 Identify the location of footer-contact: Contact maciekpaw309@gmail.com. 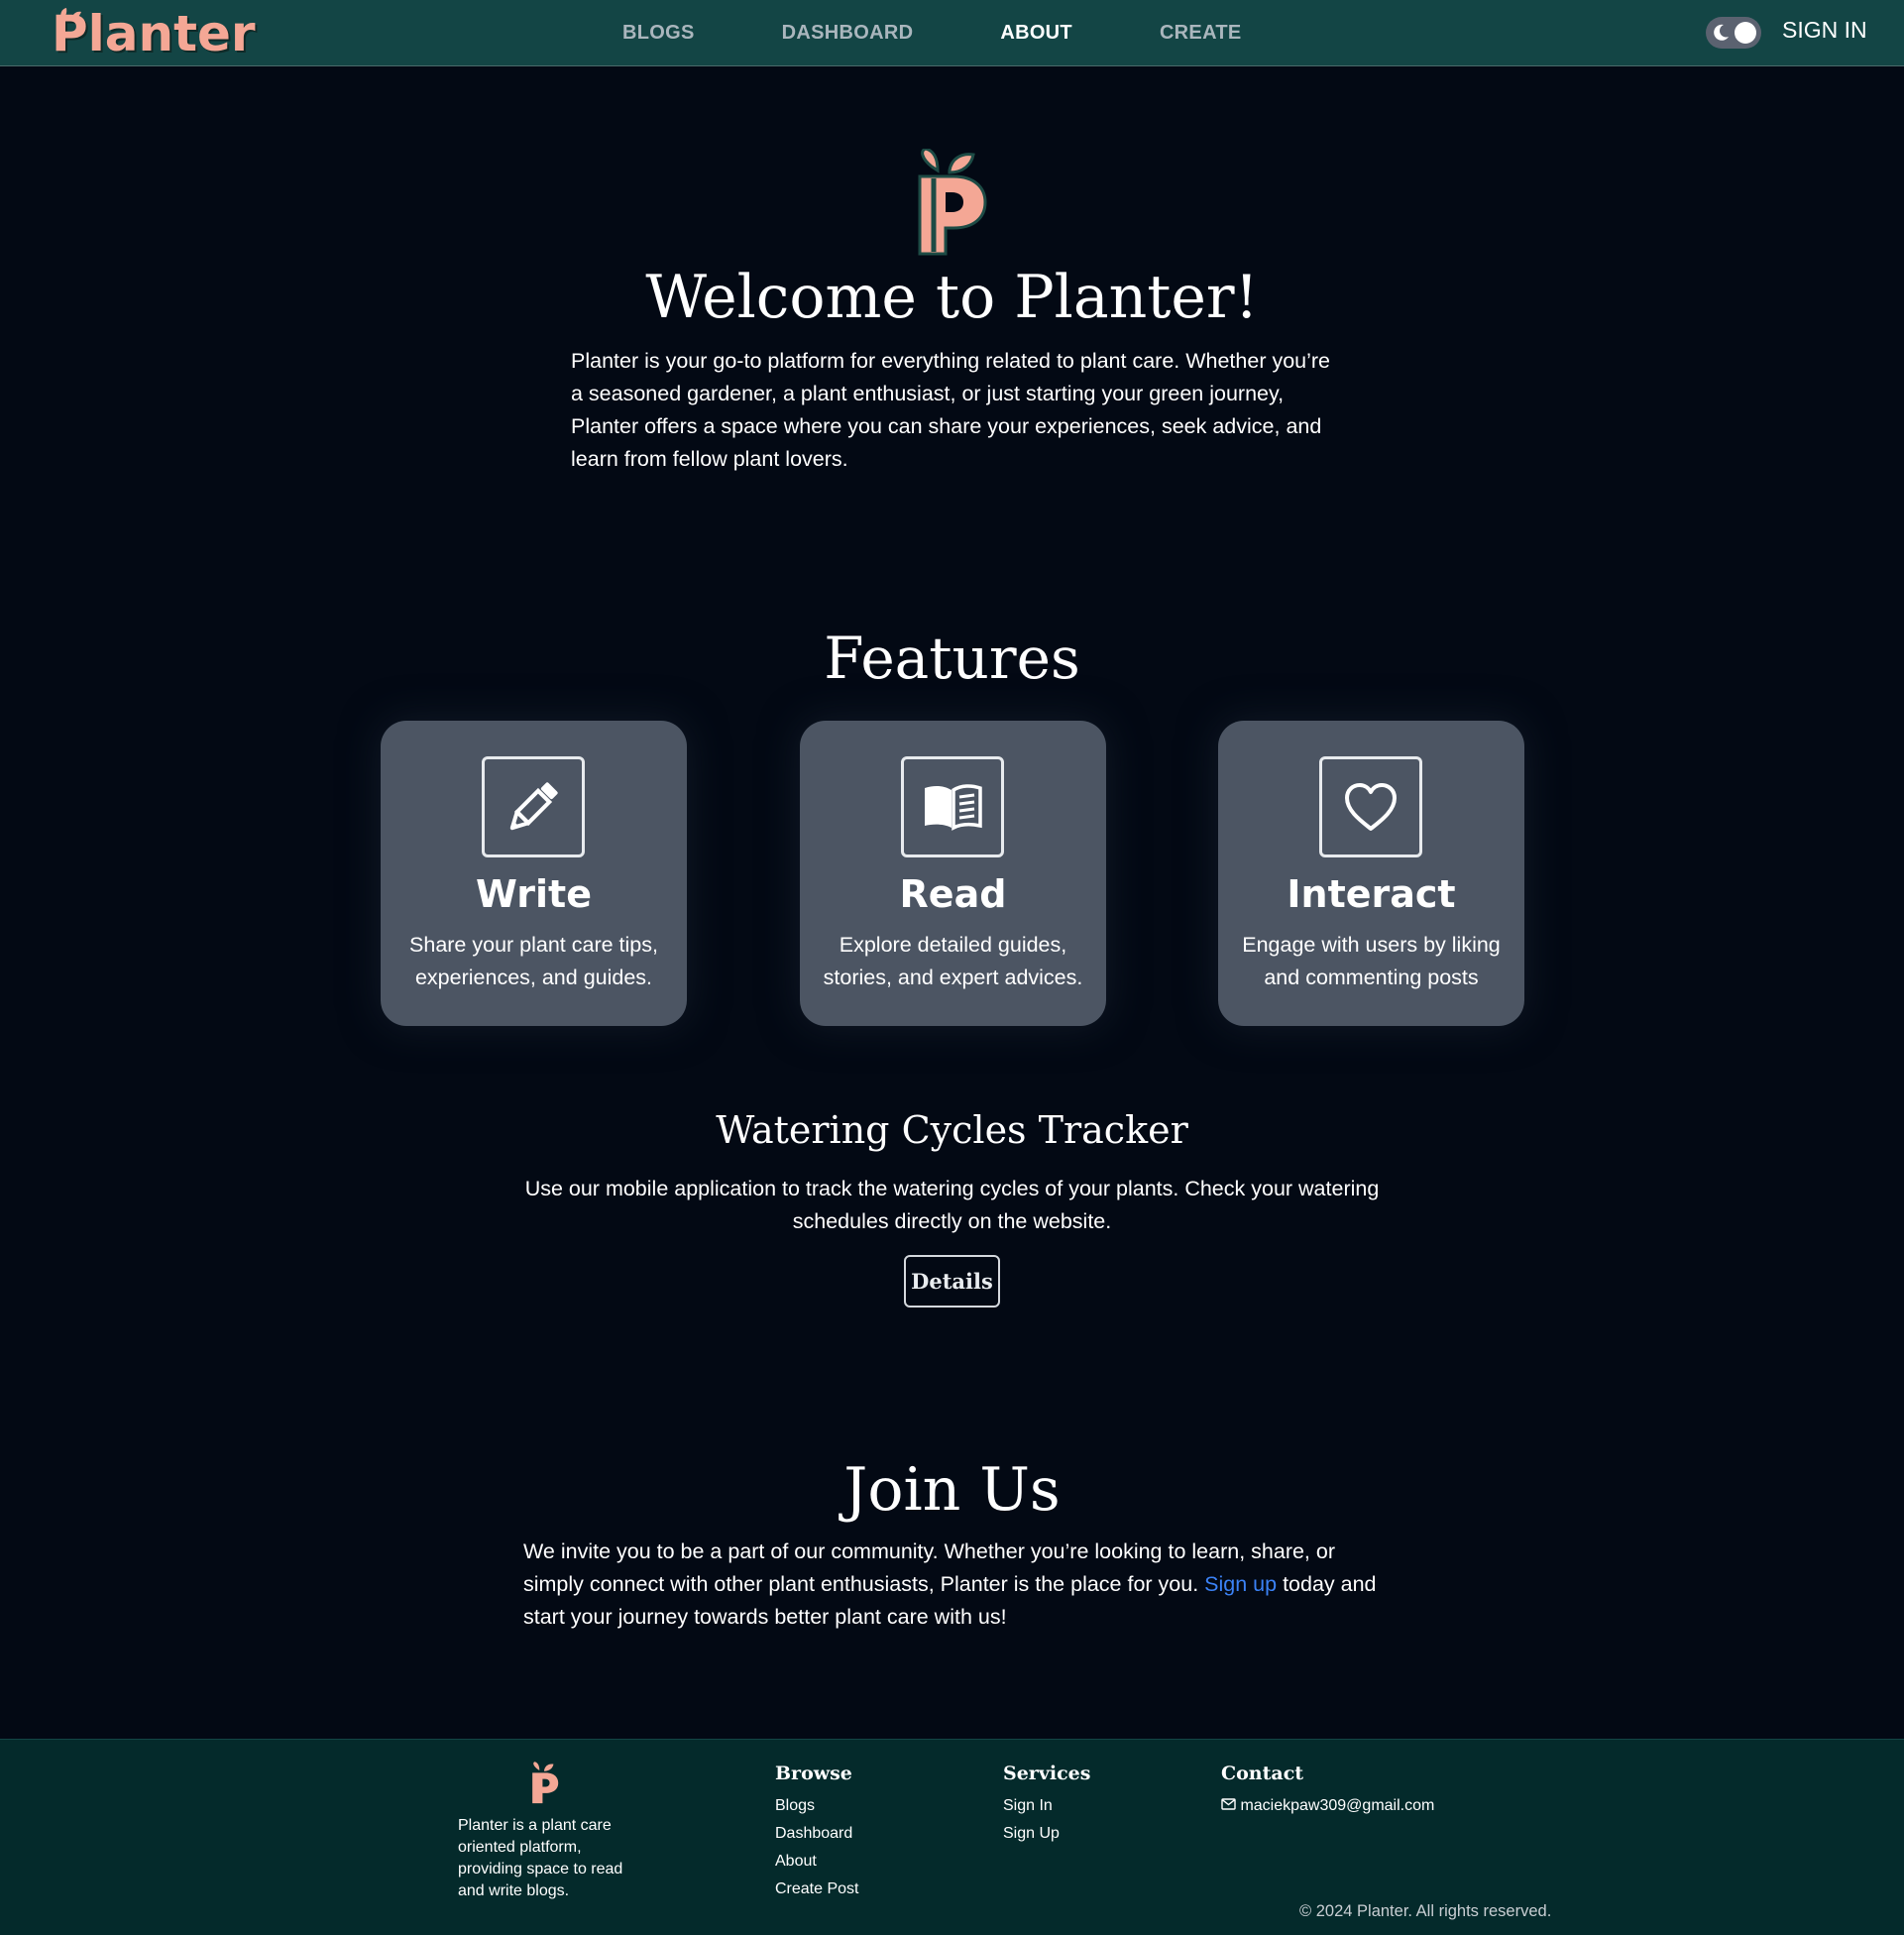
(1327, 1790).